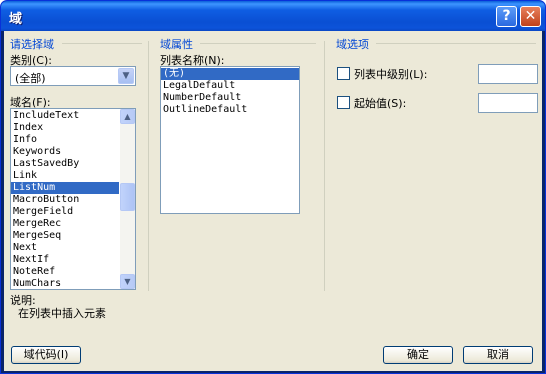 This screenshot has width=546, height=374. What do you see at coordinates (16, 19) in the screenshot?
I see `window-title: 域` at bounding box center [16, 19].